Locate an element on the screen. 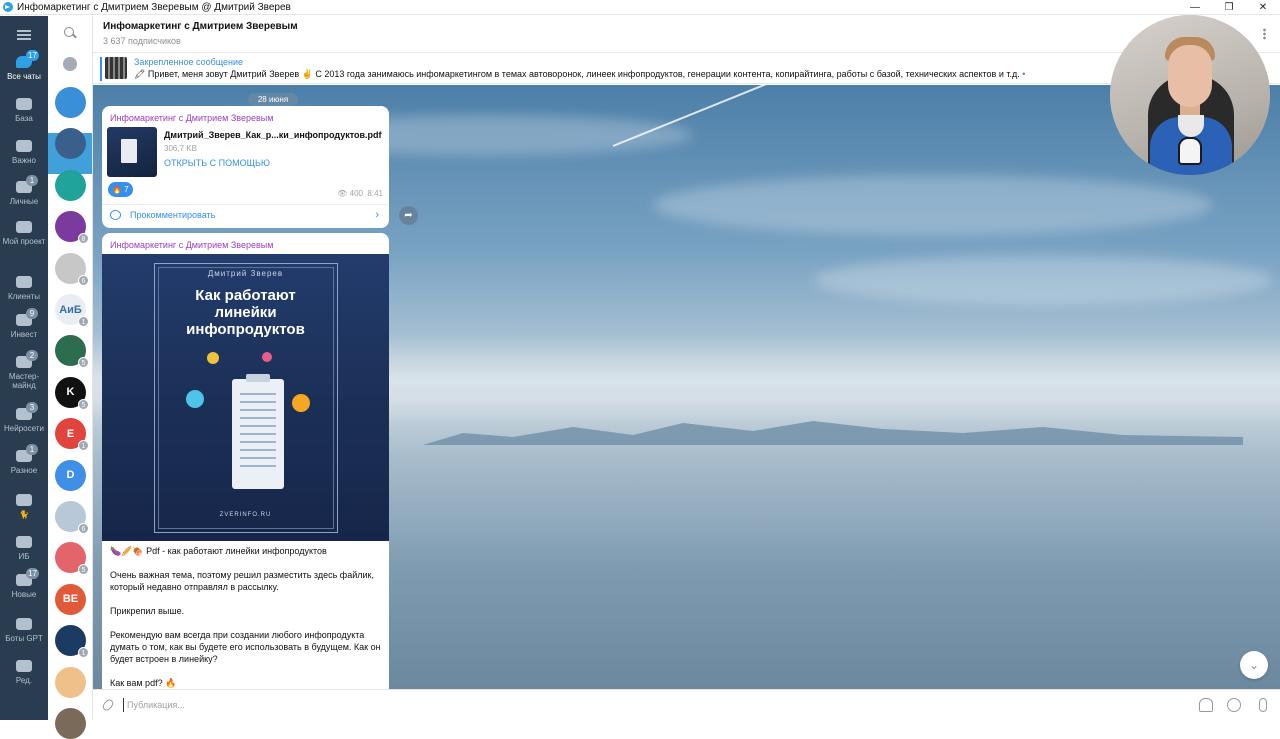 Image resolution: width=1280 pixels, height=739 pixels. folder-item: 2 Мастер-майнд is located at coordinates (24, 370).